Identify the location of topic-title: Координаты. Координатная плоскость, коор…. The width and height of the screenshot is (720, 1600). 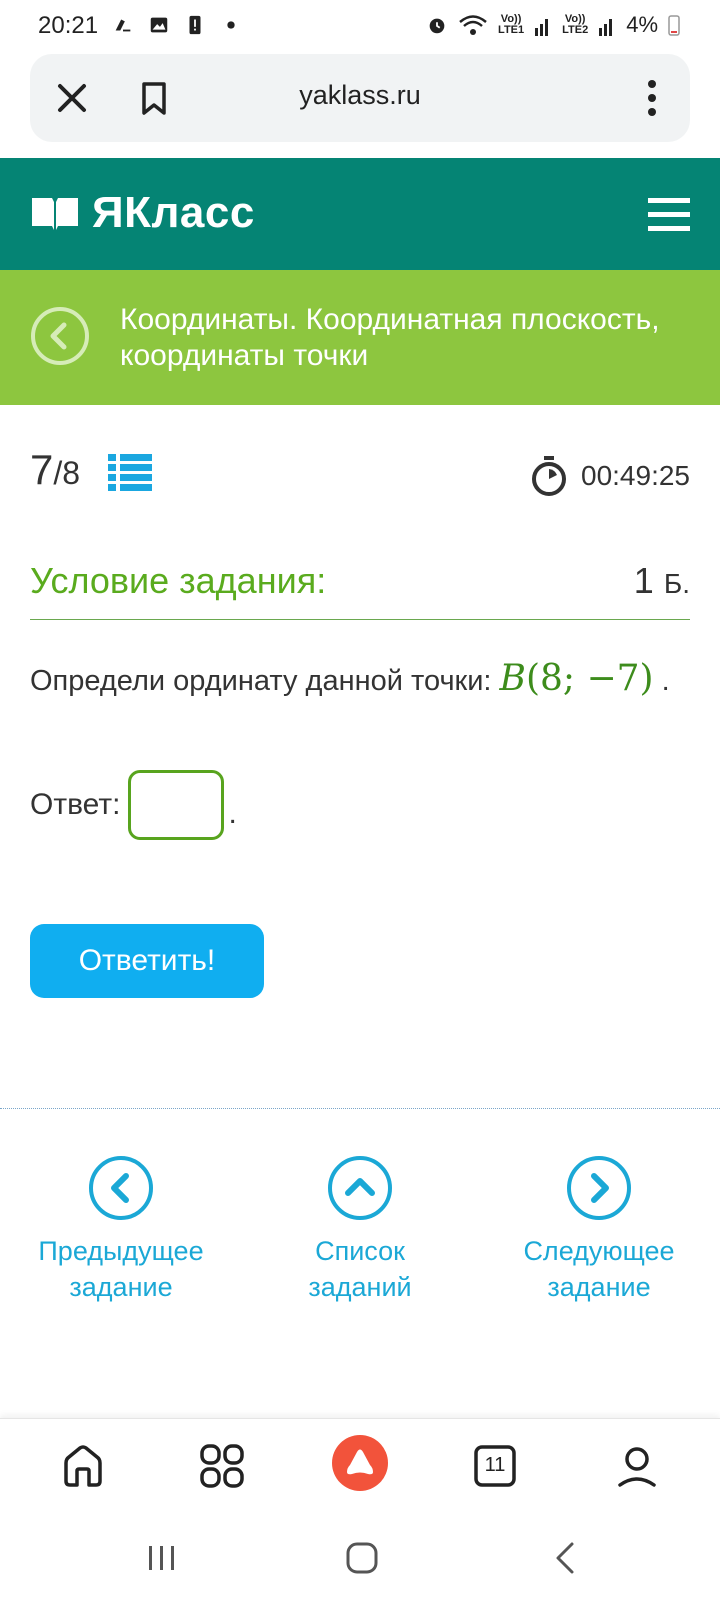
(390, 337).